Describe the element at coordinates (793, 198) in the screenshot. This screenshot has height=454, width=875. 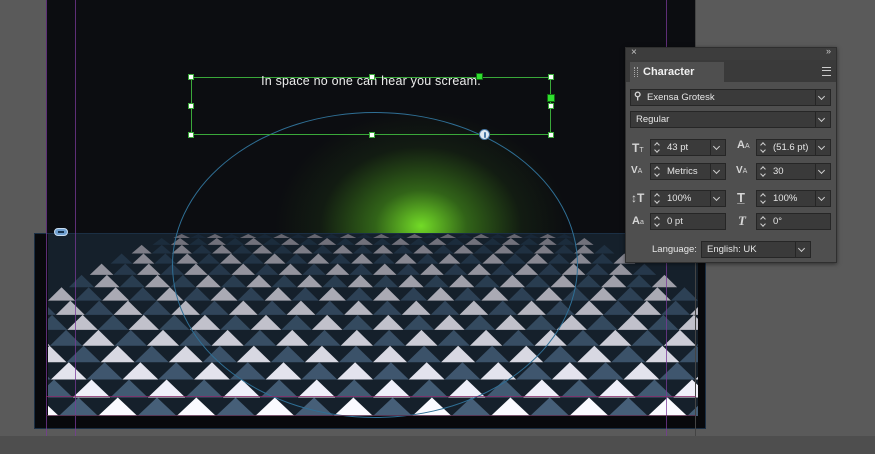
I see `horizontal-scale-field: 100%` at that location.